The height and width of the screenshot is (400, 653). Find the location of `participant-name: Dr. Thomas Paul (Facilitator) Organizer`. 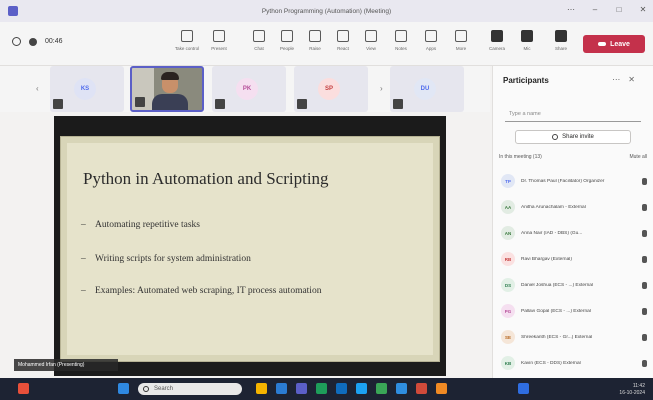

participant-name: Dr. Thomas Paul (Facilitator) Organizer is located at coordinates (563, 181).